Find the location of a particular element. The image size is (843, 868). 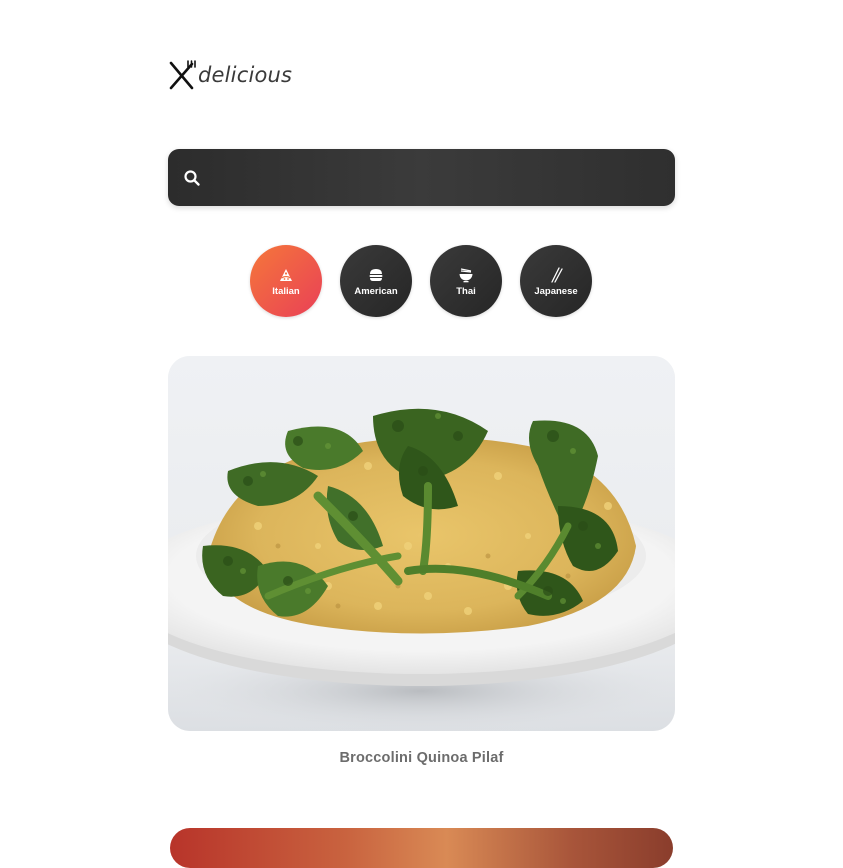

logo-text: delicious is located at coordinates (245, 75).